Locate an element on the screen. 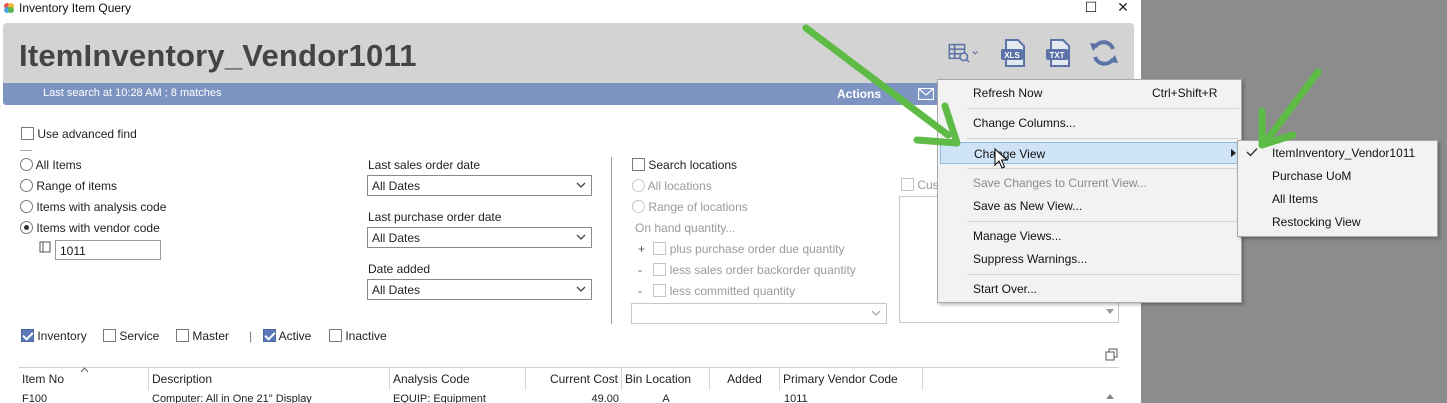 The width and height of the screenshot is (1447, 403). menu-item-label: All Items is located at coordinates (1295, 199).